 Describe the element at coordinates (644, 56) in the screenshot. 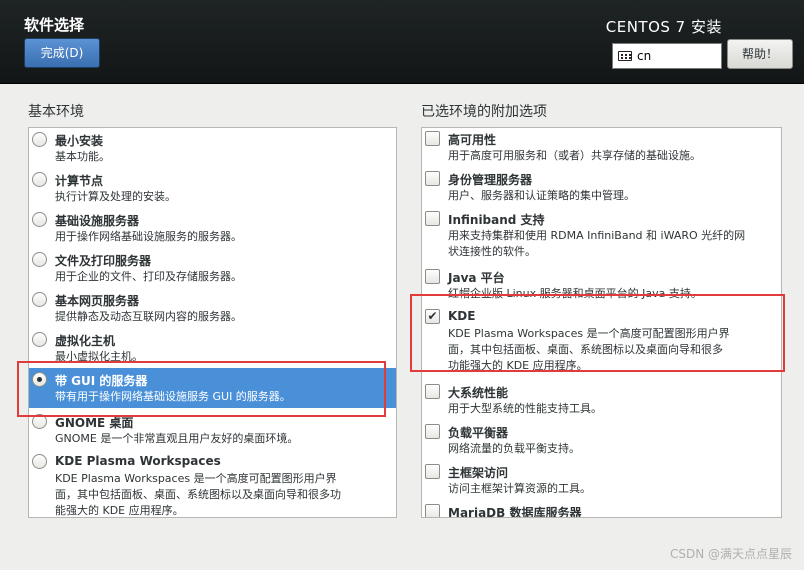

I see `keyboard-layout-label: cn` at that location.